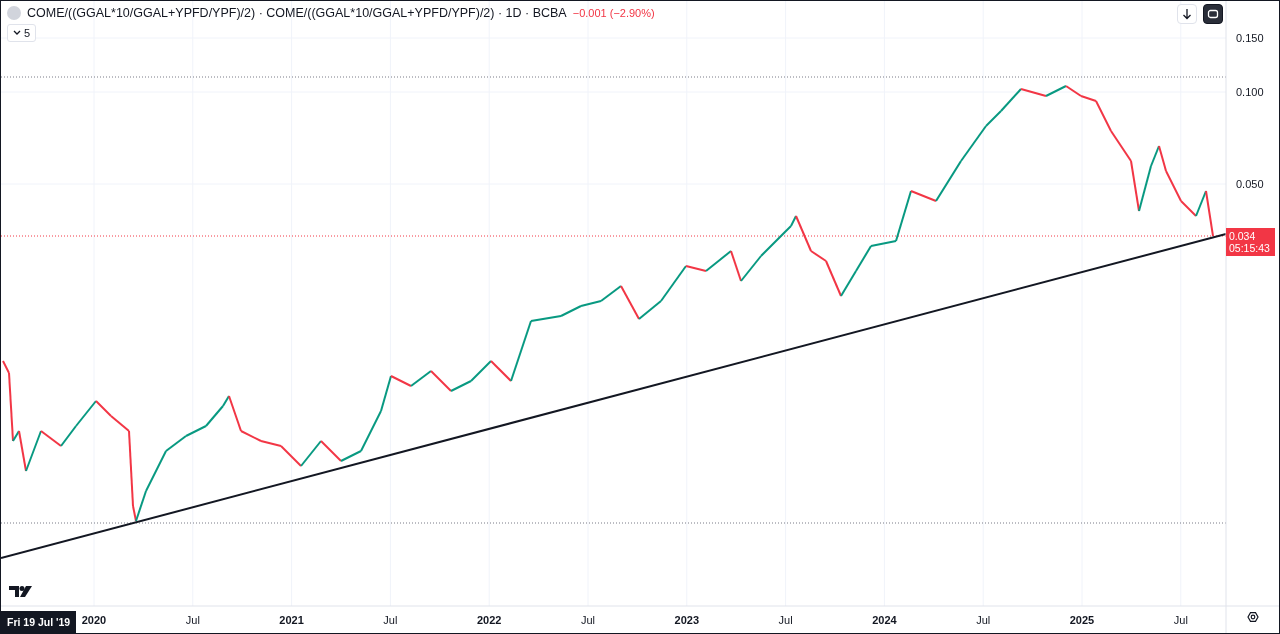  What do you see at coordinates (613, 13) in the screenshot?
I see `price-change: −0.001 (−2.90%)` at bounding box center [613, 13].